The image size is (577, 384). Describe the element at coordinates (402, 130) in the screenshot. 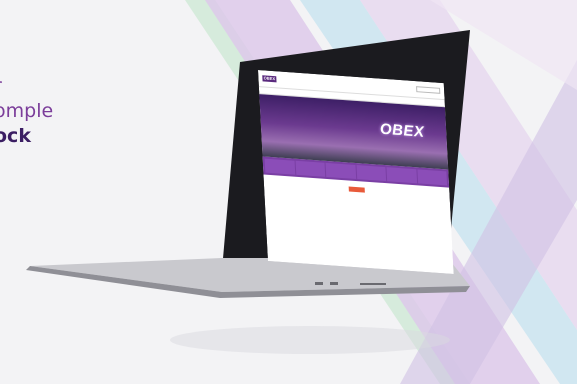

I see `site-hero-title: OBEX` at that location.